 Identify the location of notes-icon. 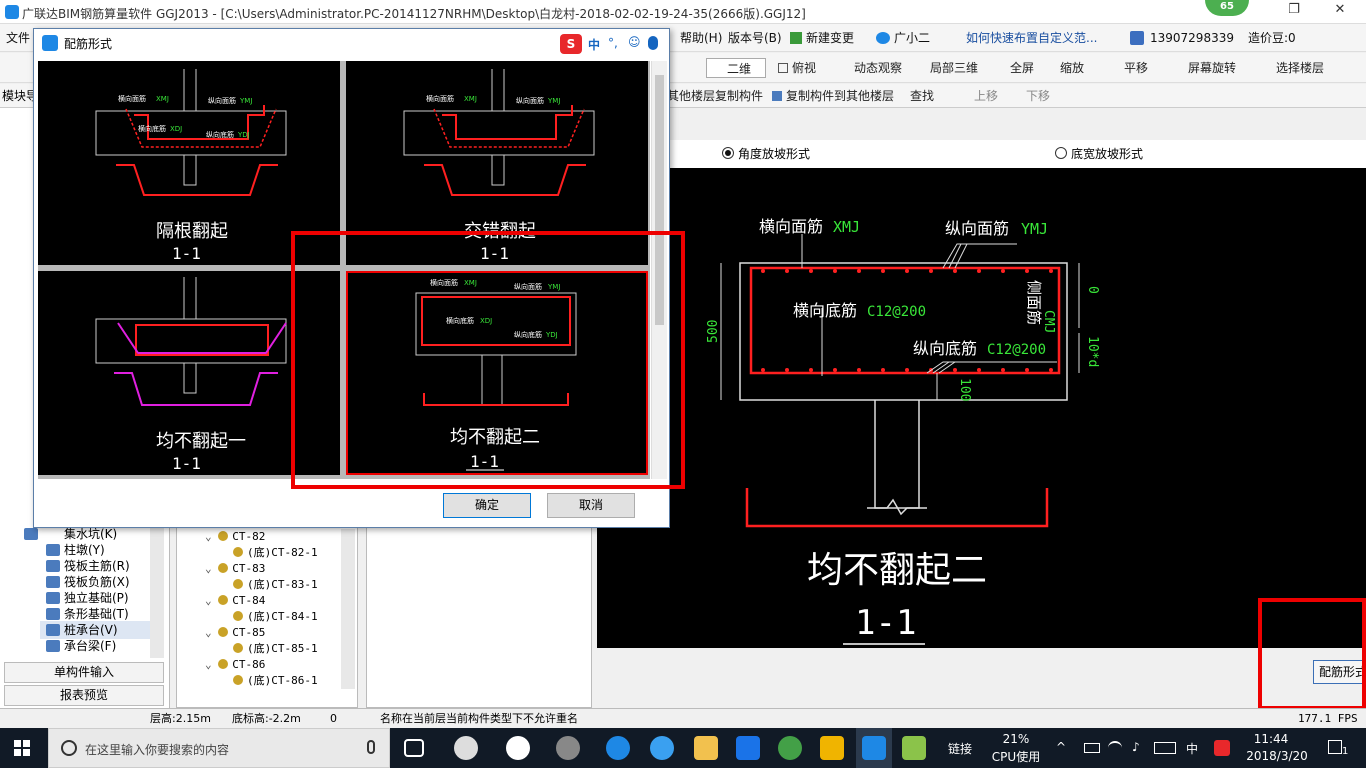
(832, 748).